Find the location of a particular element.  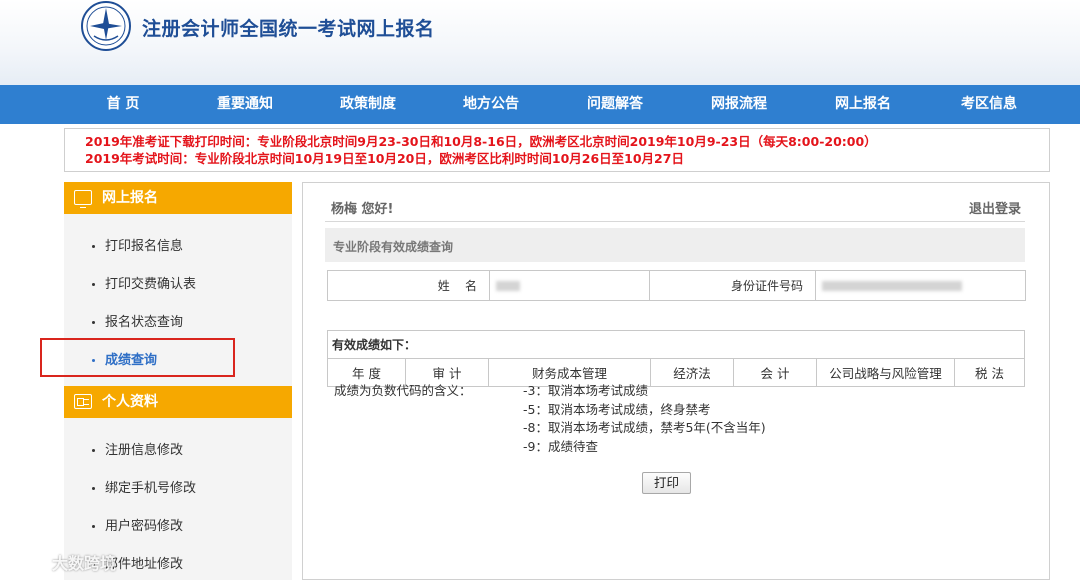

negative-code-legend-label: 成绩为负数代码的含义： is located at coordinates (403, 390).